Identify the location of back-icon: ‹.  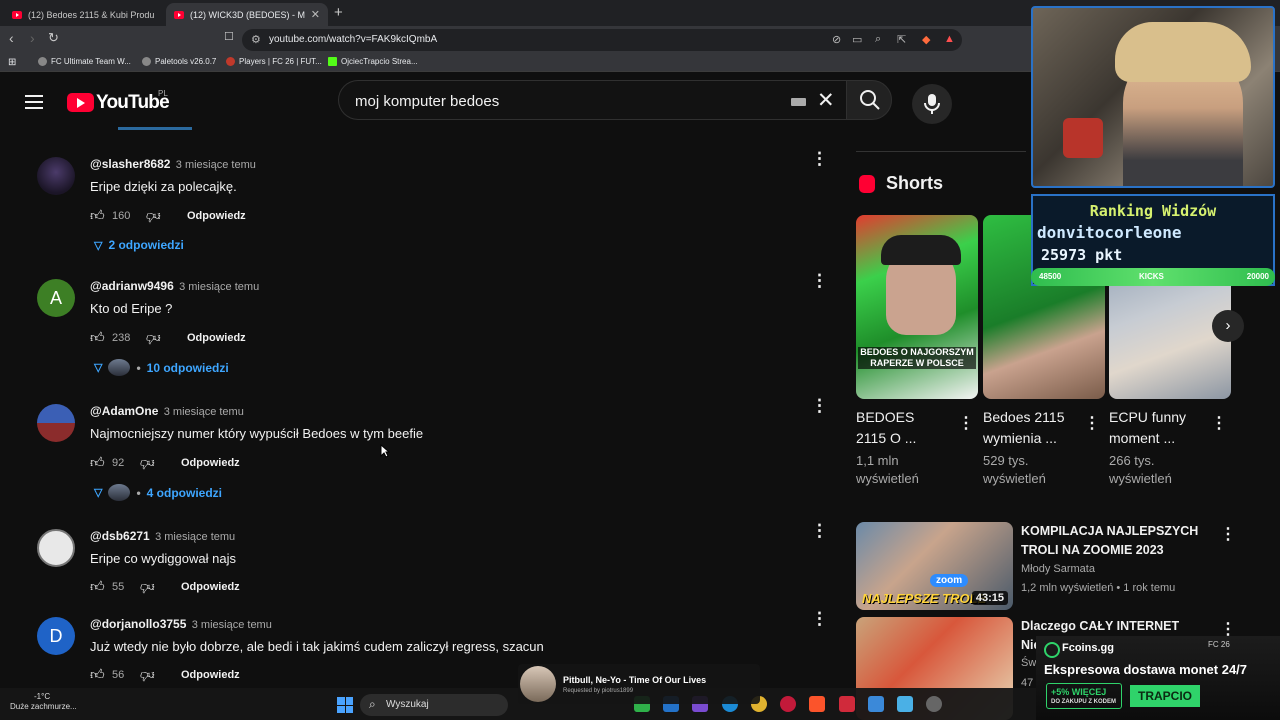
(11, 38).